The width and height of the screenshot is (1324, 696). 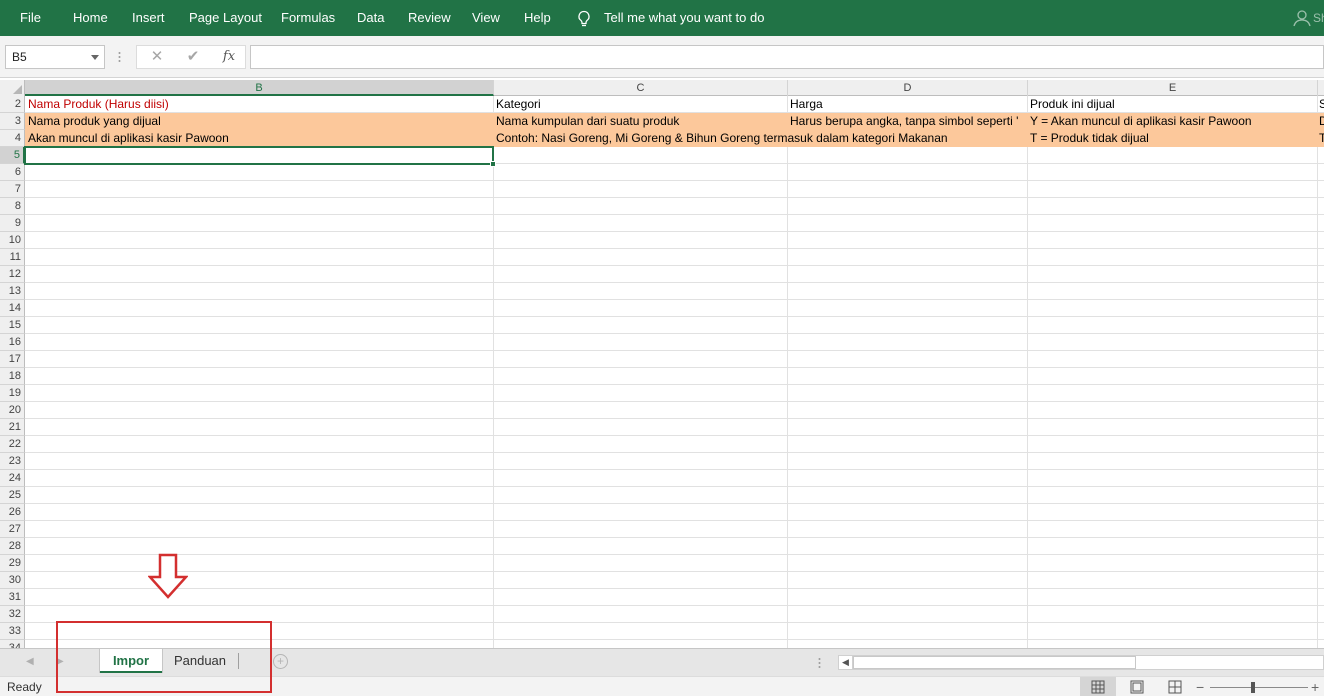 I want to click on checkmark-icon: ✔, so click(x=193, y=57).